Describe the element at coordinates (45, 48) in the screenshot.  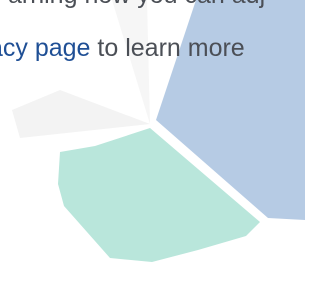
I see `privacy-page-link: acy page` at that location.